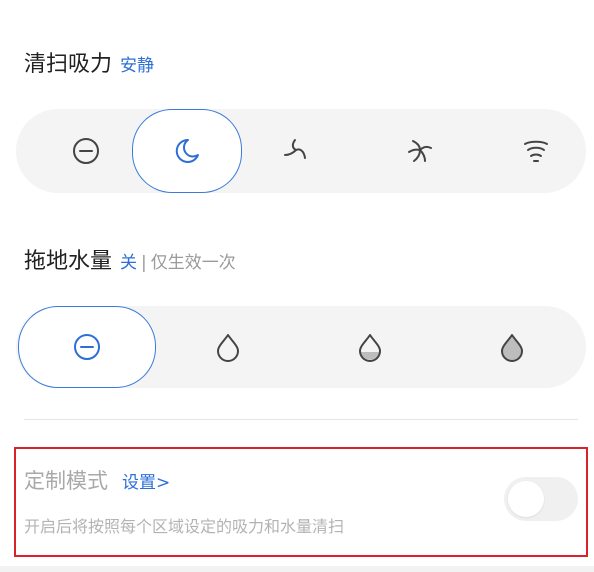 Image resolution: width=594 pixels, height=572 pixels. Describe the element at coordinates (66, 481) in the screenshot. I see `custom-mode-title: 定制模式` at that location.